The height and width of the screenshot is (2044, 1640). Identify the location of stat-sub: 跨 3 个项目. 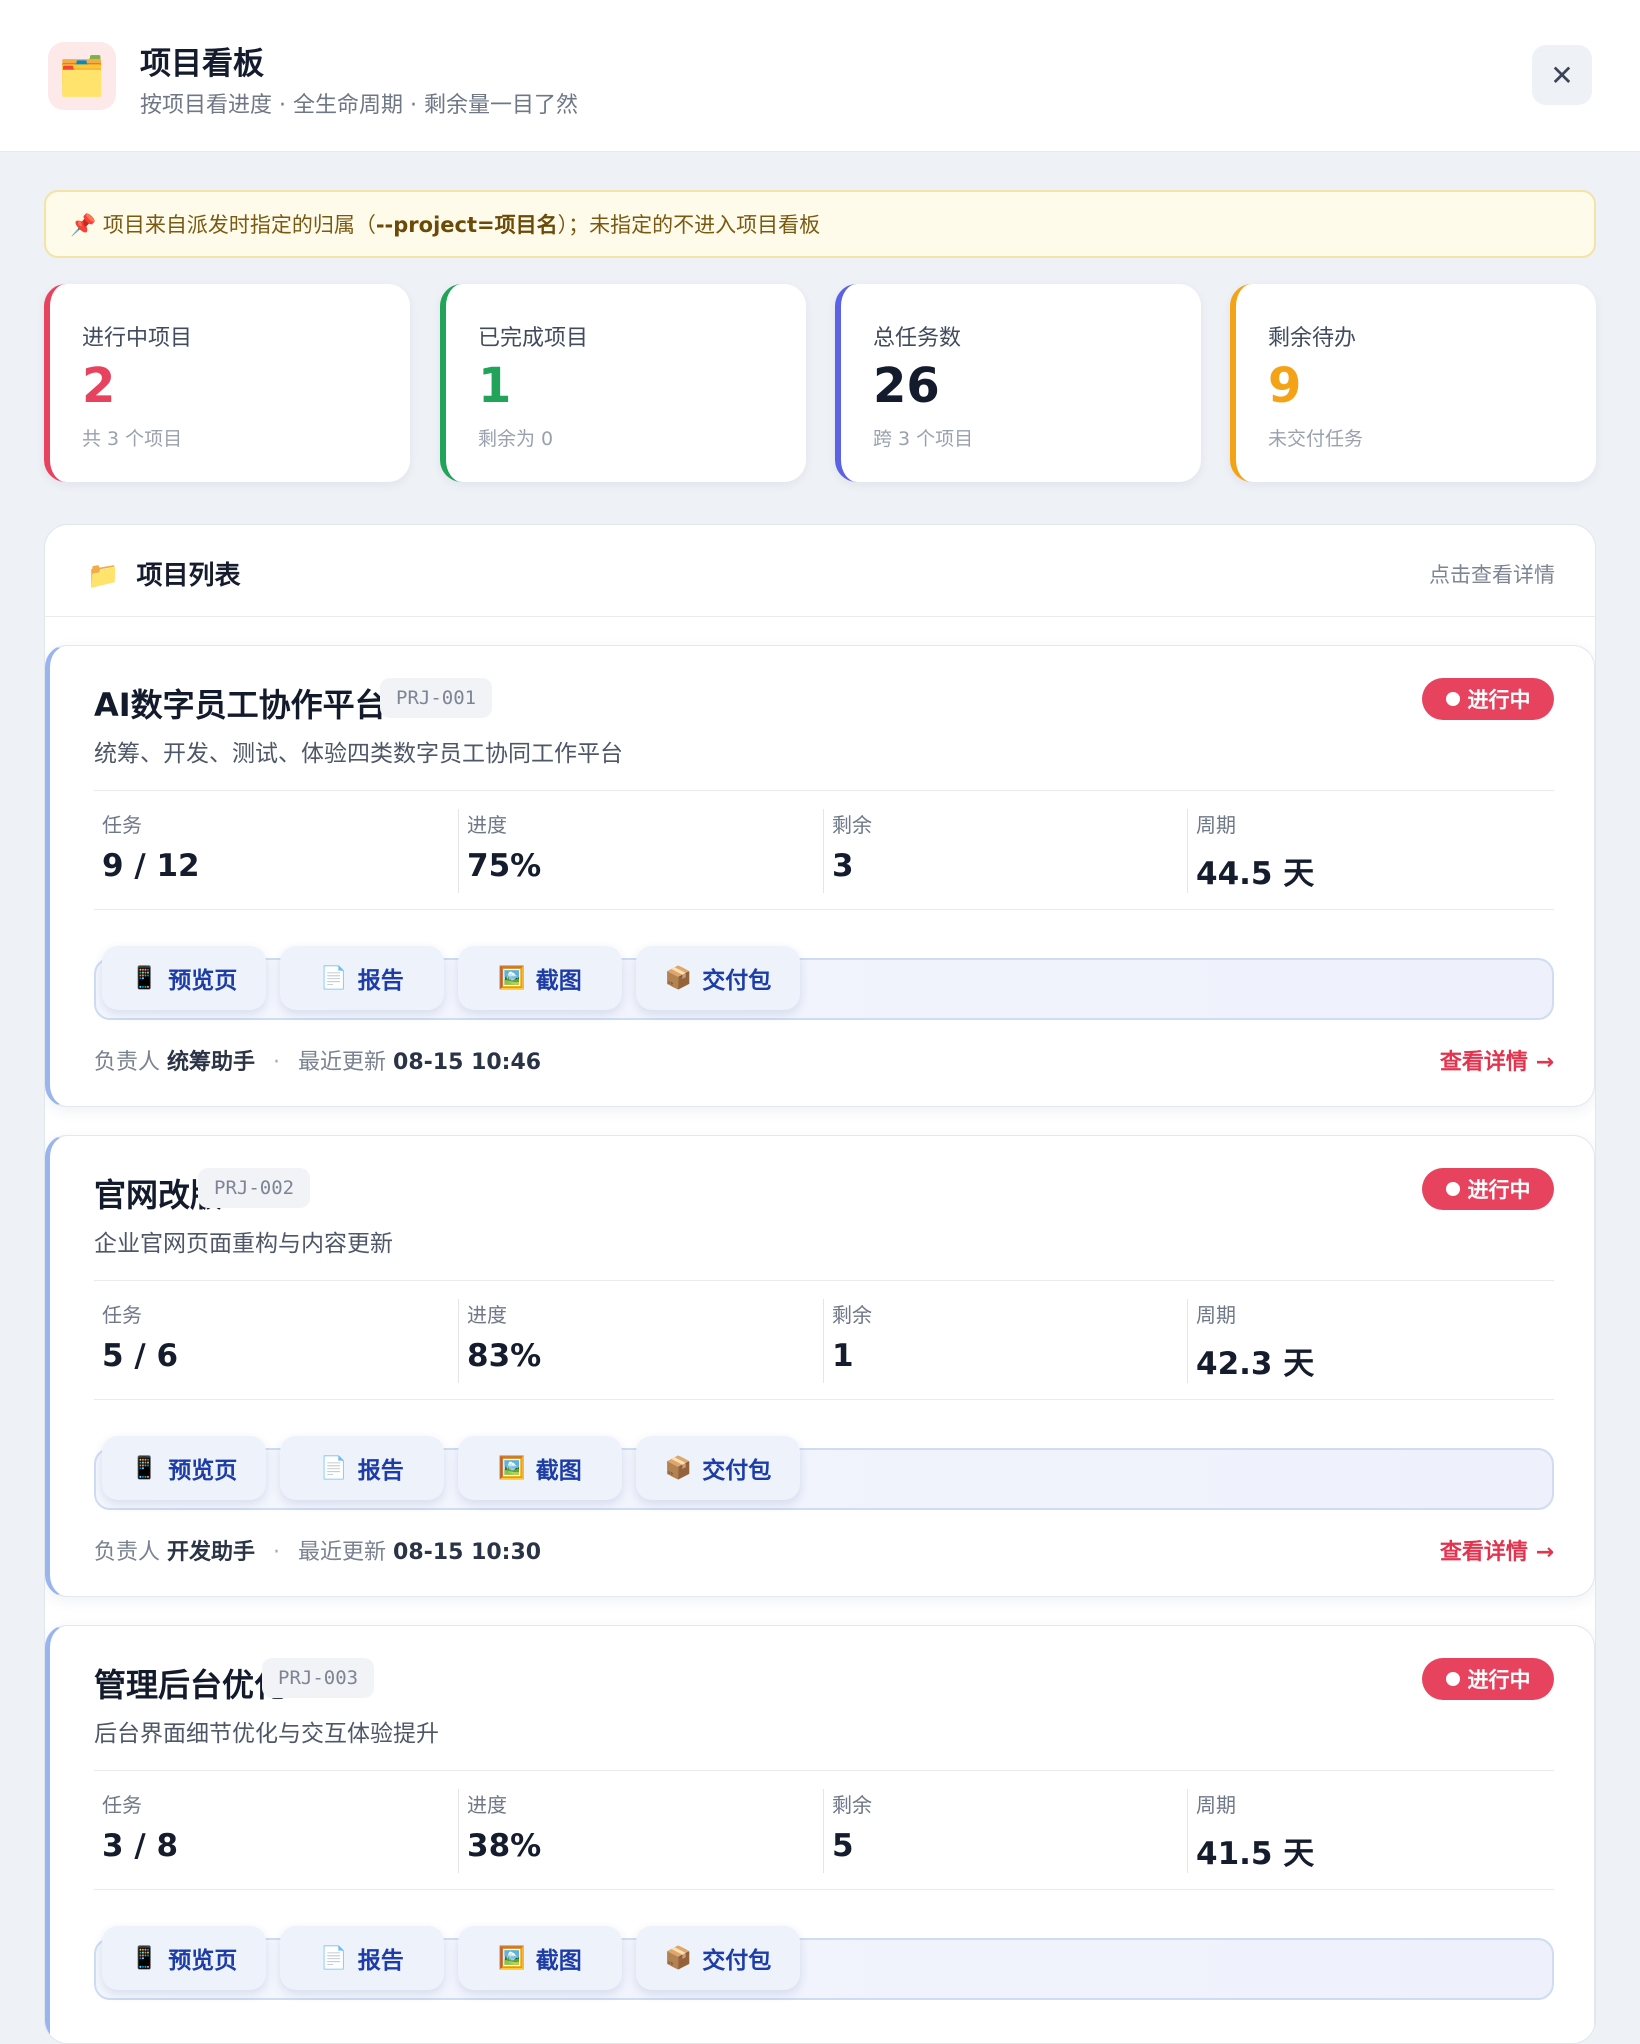
(923, 439).